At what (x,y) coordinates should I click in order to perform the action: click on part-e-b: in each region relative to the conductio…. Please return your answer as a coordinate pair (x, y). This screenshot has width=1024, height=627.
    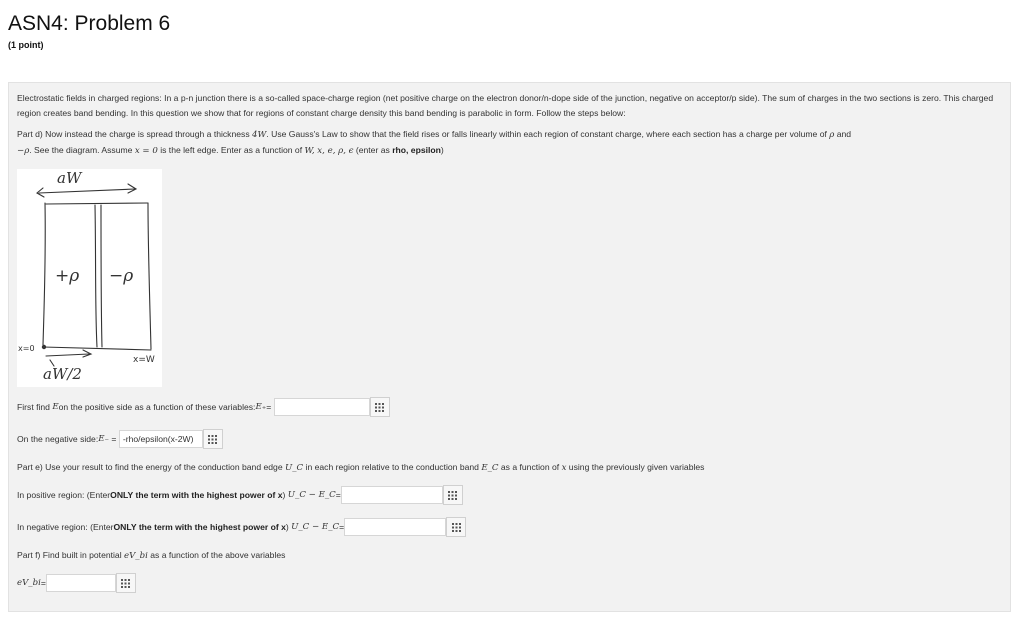
    Looking at the image, I should click on (392, 467).